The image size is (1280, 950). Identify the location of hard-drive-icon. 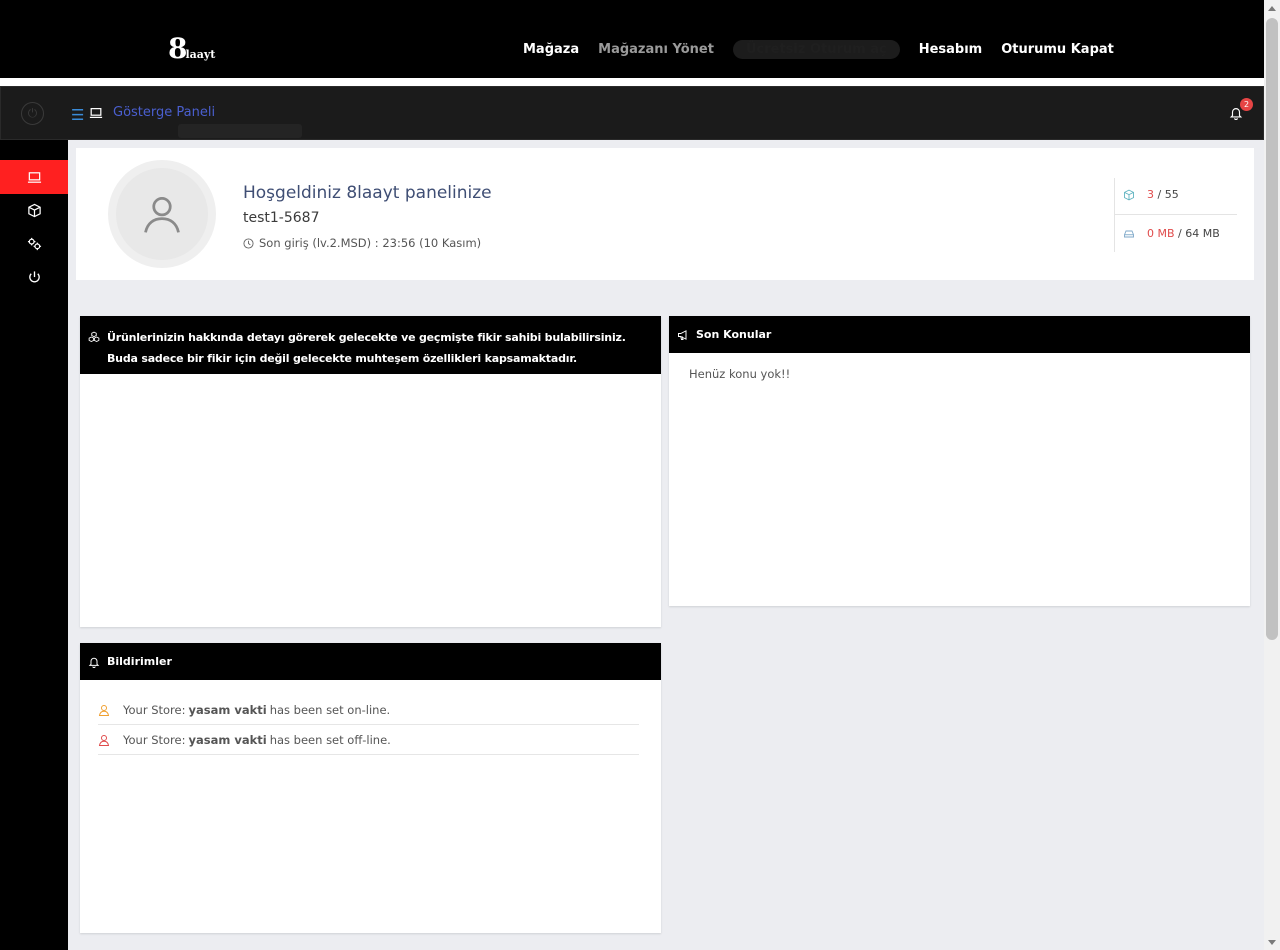
(1129, 233).